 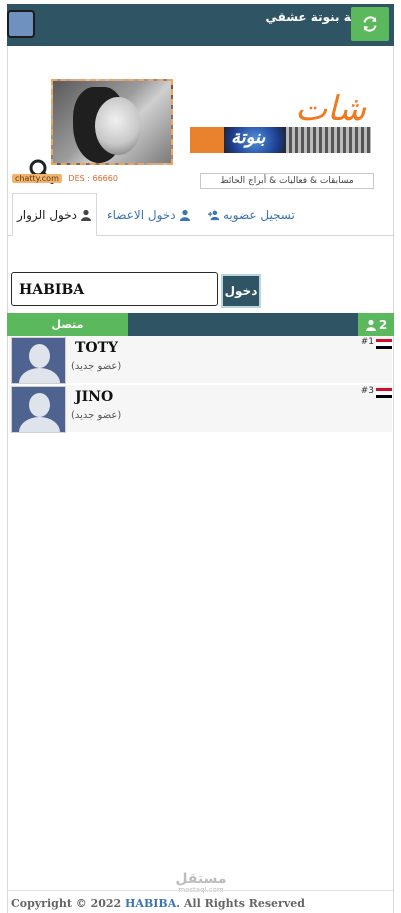 I want to click on tab-visitors: دخول الزوار, so click(x=54, y=214).